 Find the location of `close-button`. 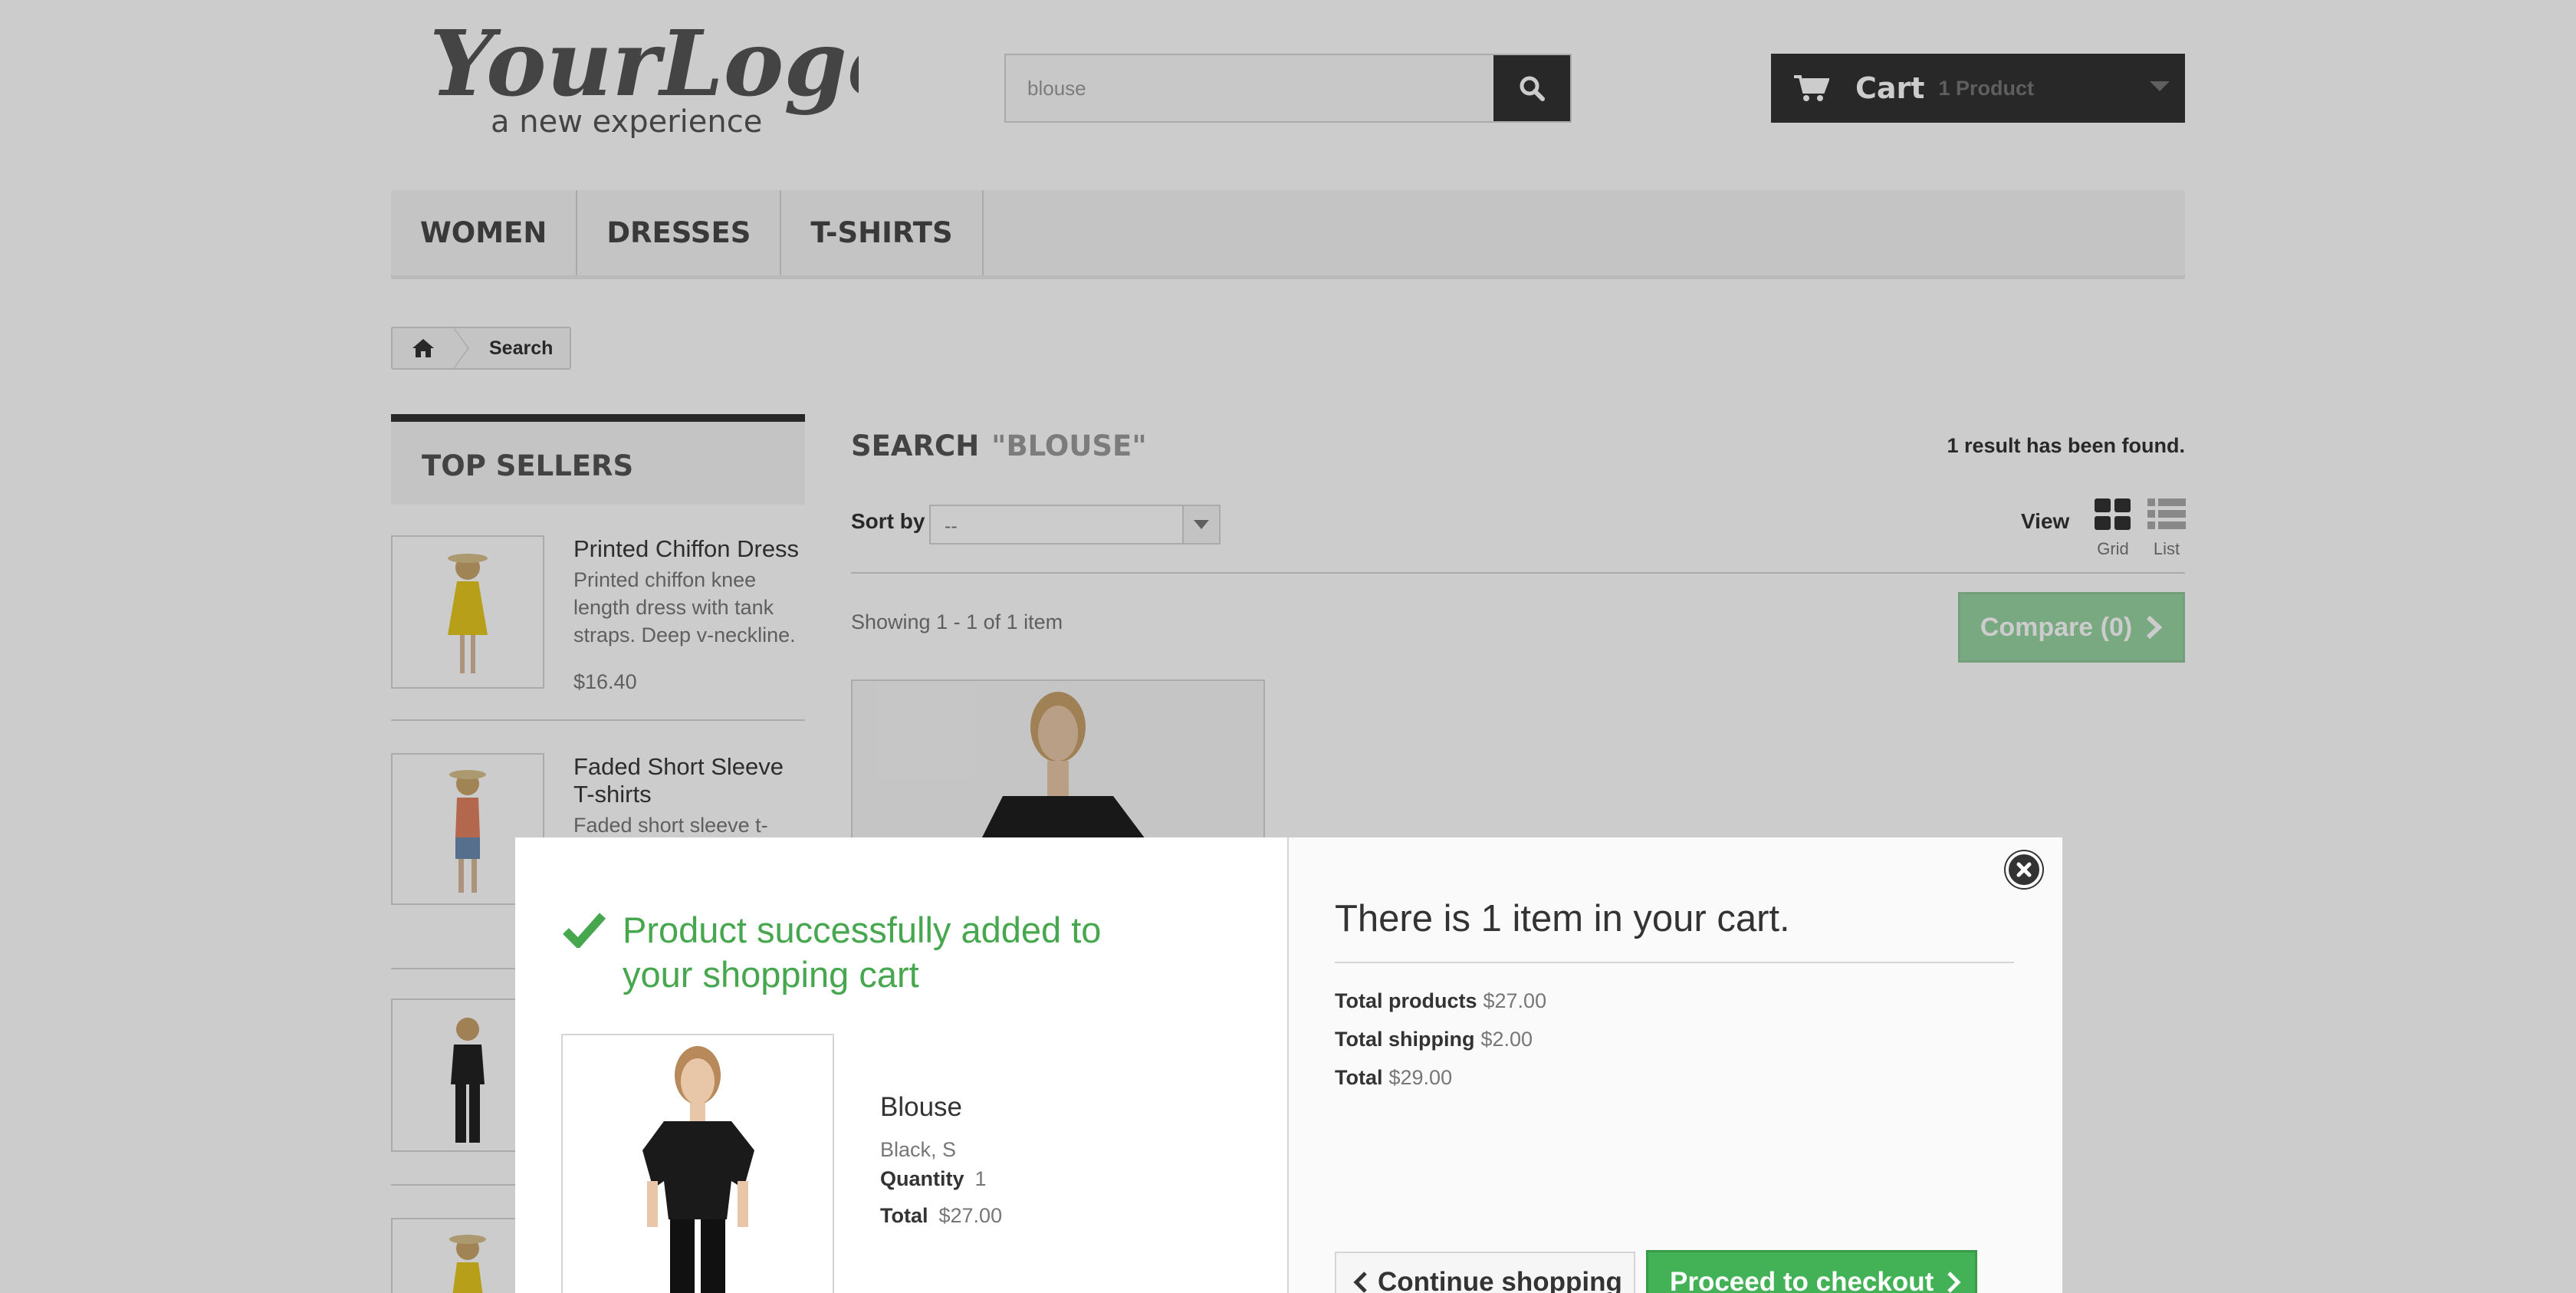

close-button is located at coordinates (2024, 870).